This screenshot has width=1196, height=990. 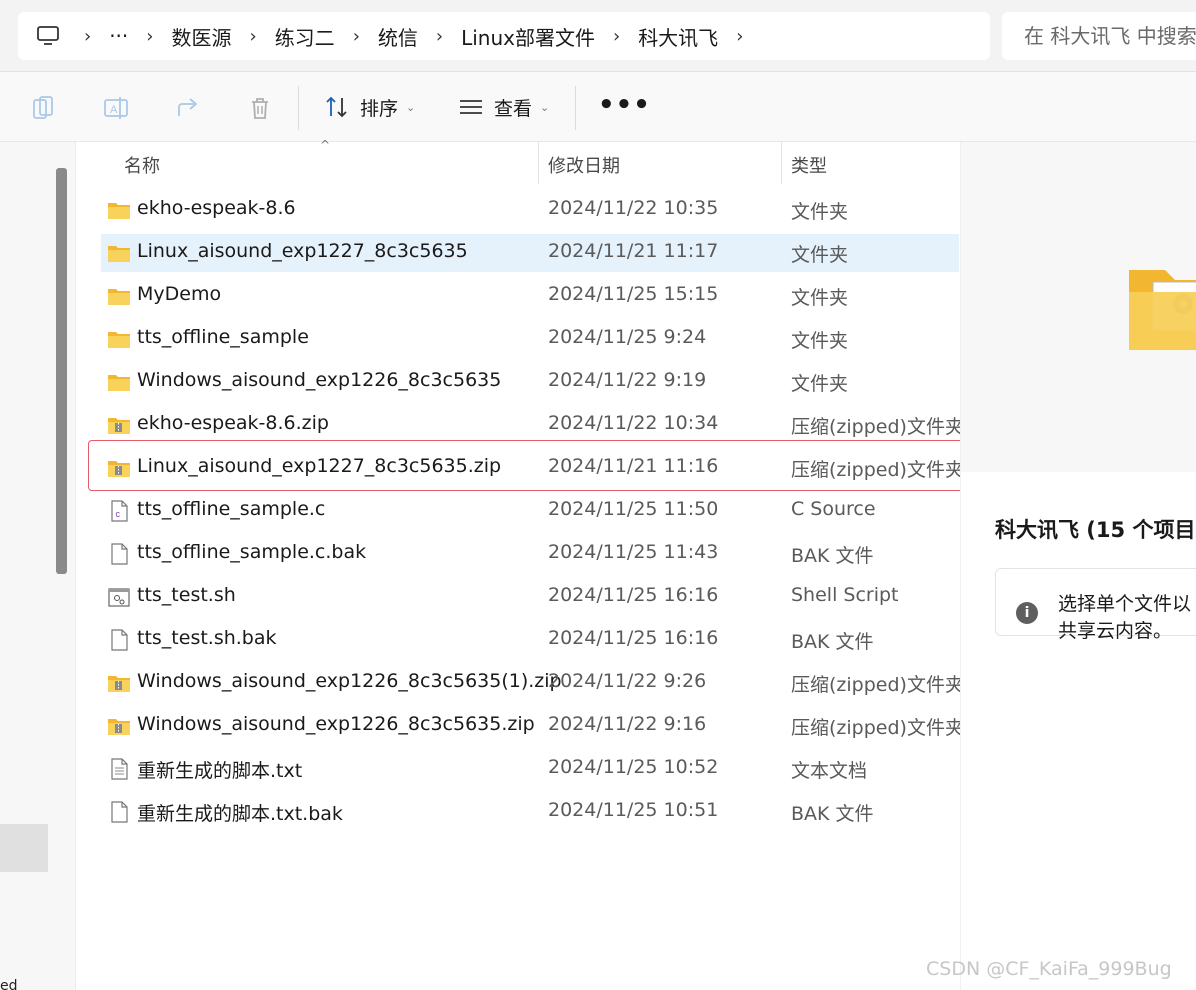 I want to click on view-menu-button: 查看 ⌄, so click(x=503, y=107).